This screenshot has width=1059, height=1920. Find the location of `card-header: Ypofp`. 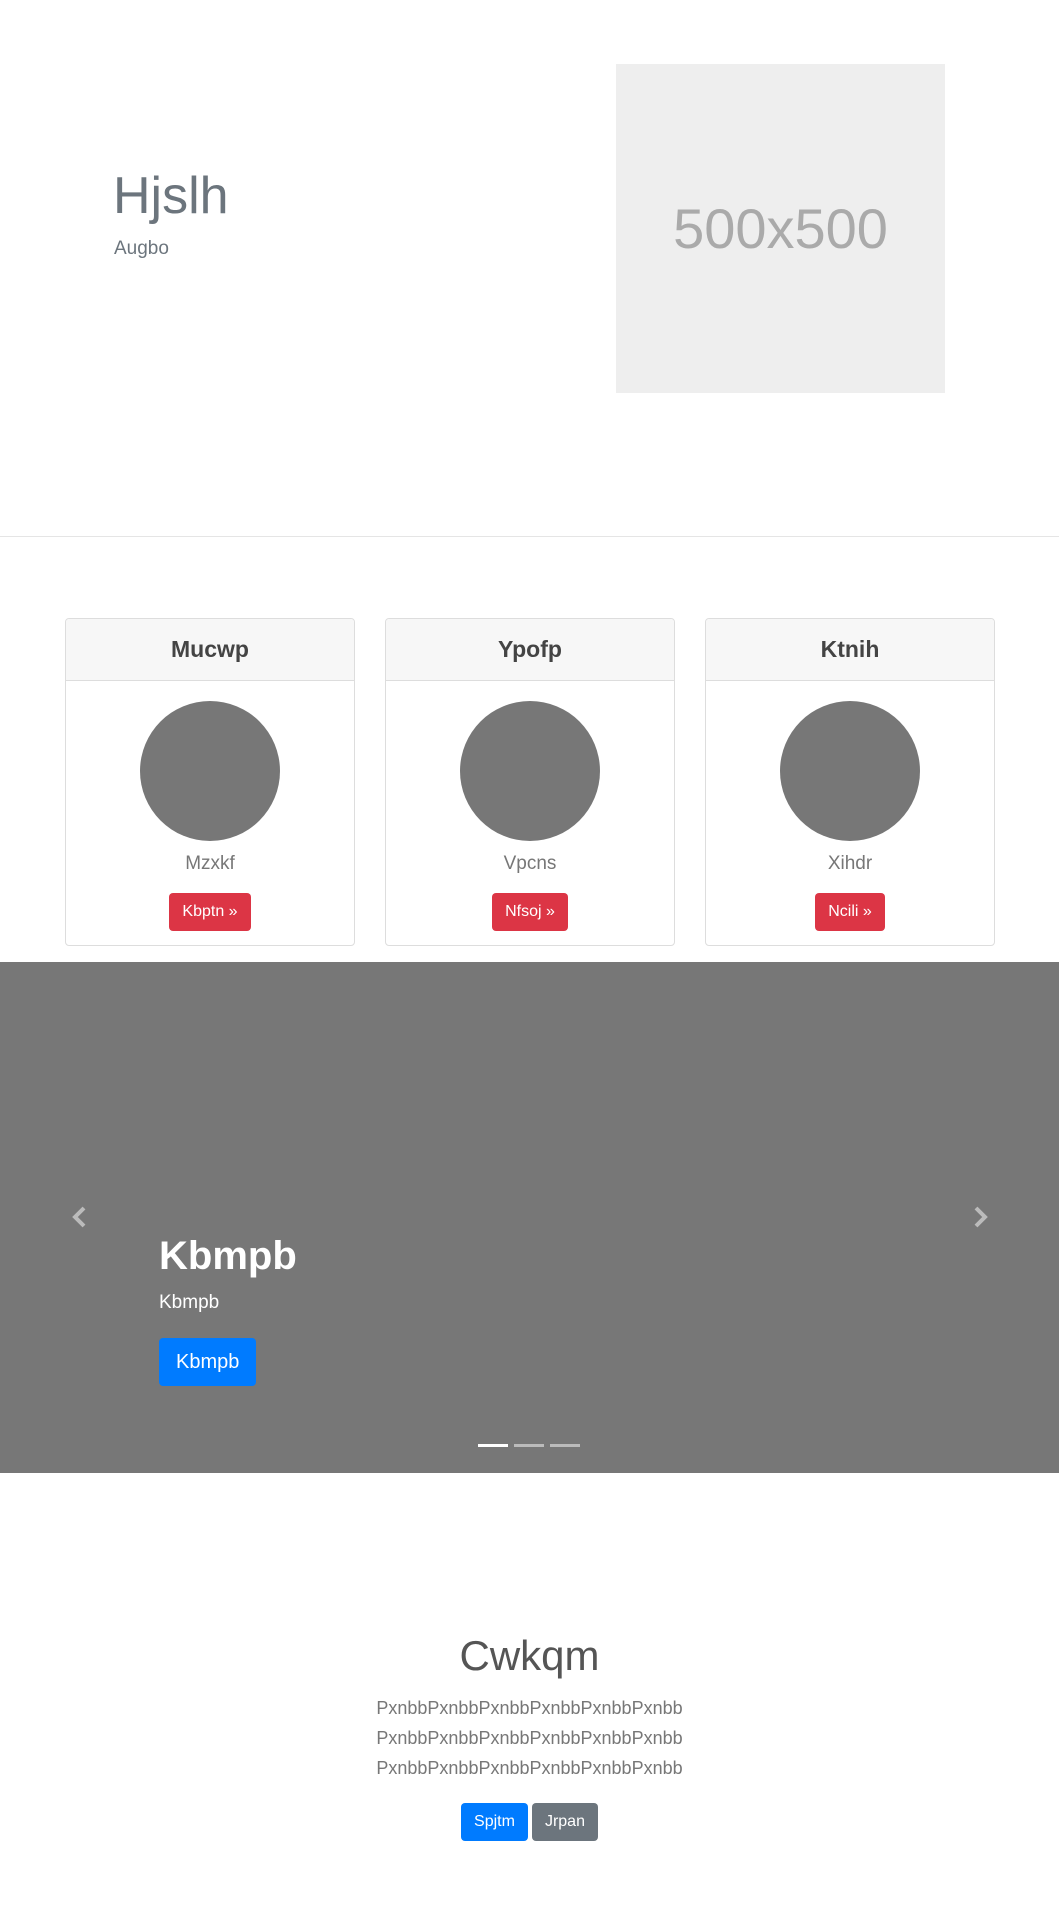

card-header: Ypofp is located at coordinates (530, 650).